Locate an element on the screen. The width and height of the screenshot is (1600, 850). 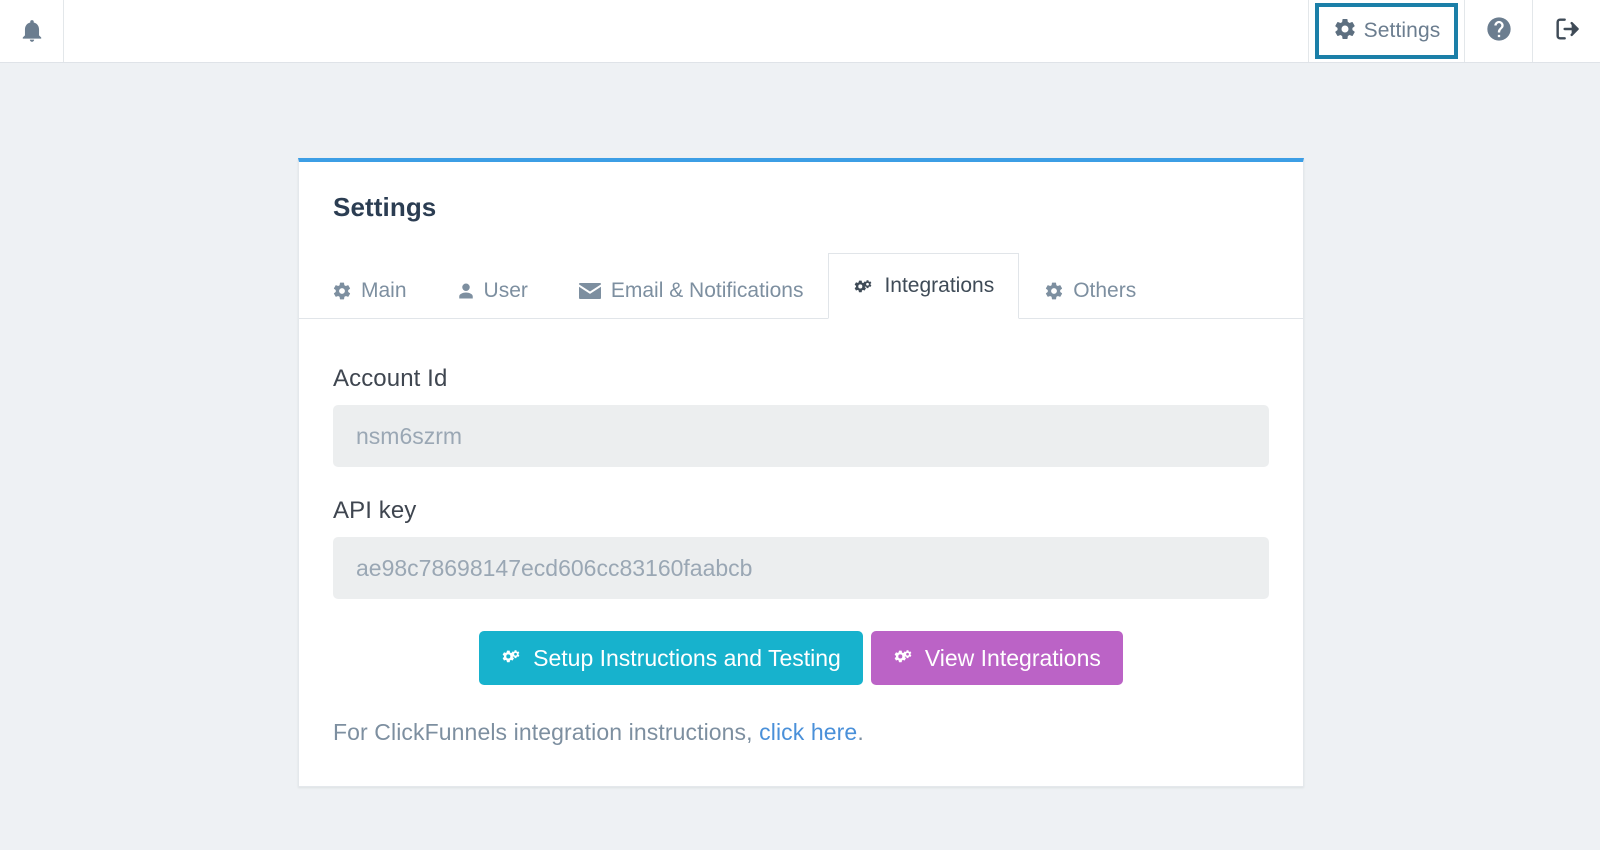
envelope-icon is located at coordinates (590, 291).